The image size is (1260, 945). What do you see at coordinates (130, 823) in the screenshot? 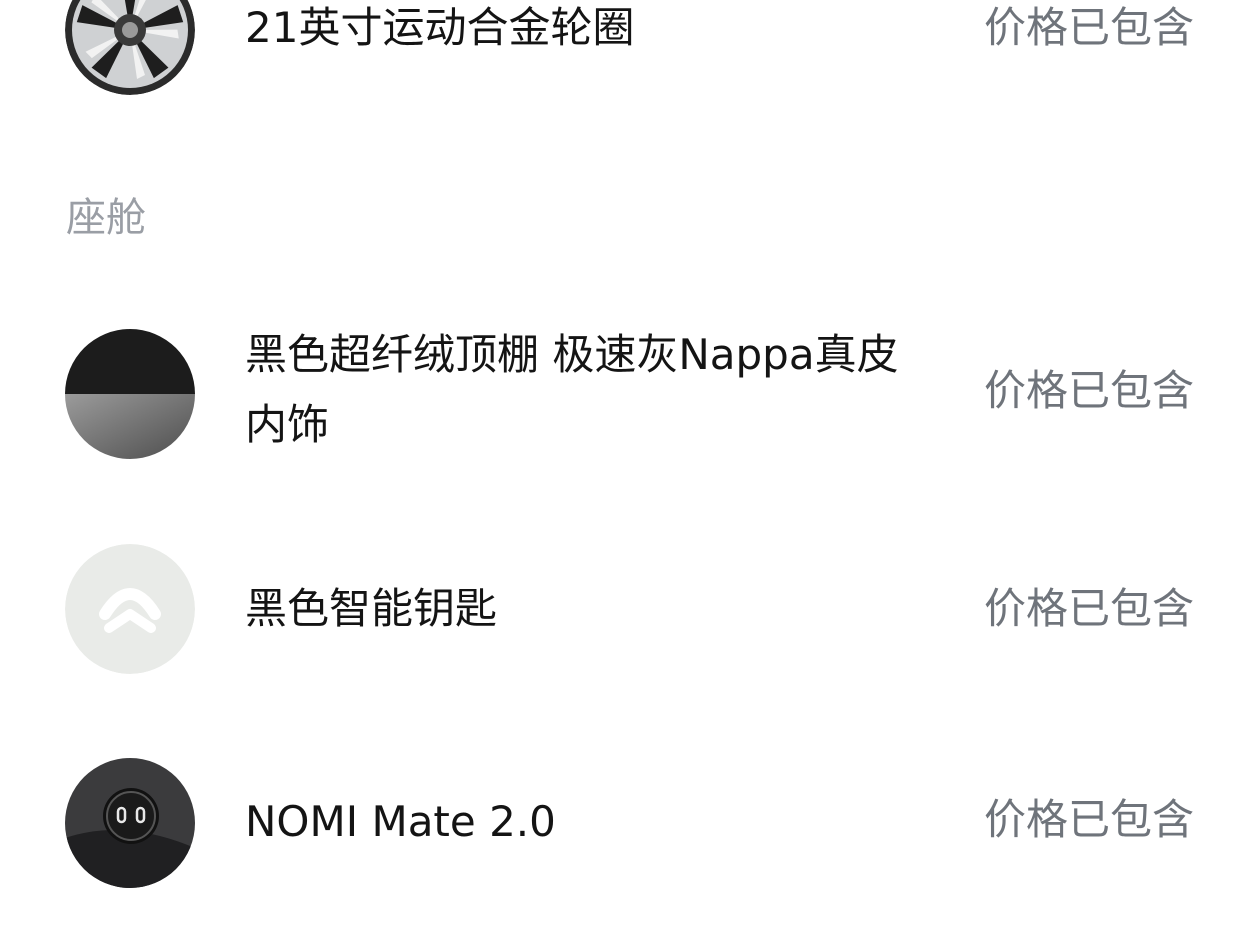
I see `nomi-mate-icon` at bounding box center [130, 823].